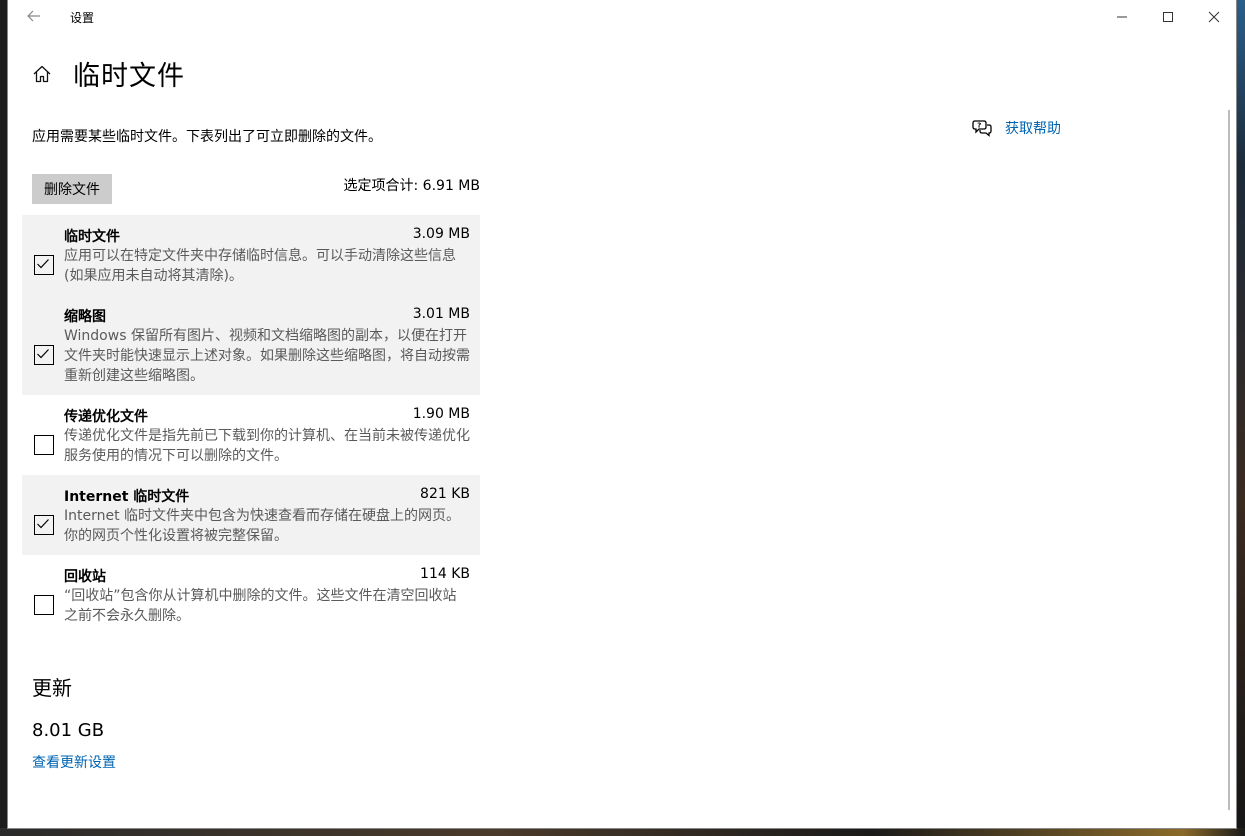 This screenshot has height=836, width=1245. I want to click on desktop-background-right, so click(1240, 418).